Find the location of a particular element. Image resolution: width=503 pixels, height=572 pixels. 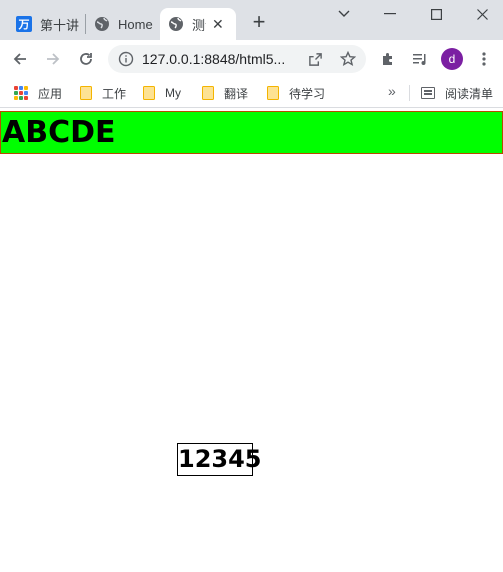

tab-title: 测试 is located at coordinates (199, 25).